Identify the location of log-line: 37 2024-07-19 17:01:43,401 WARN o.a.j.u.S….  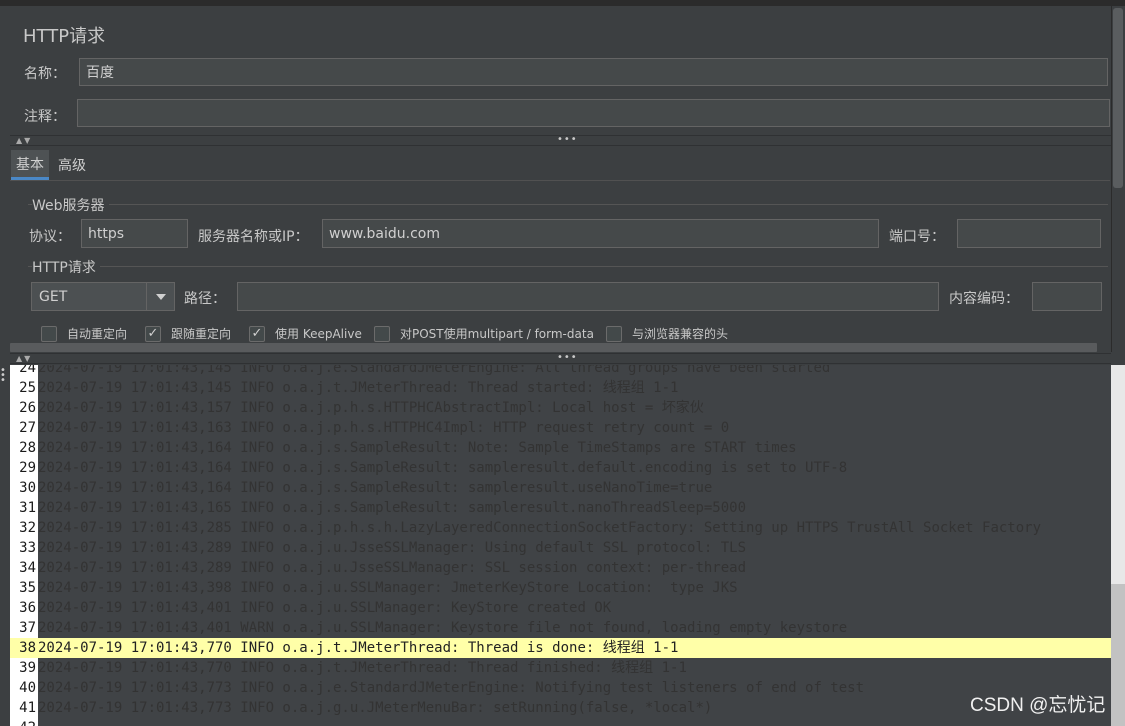
(560, 628).